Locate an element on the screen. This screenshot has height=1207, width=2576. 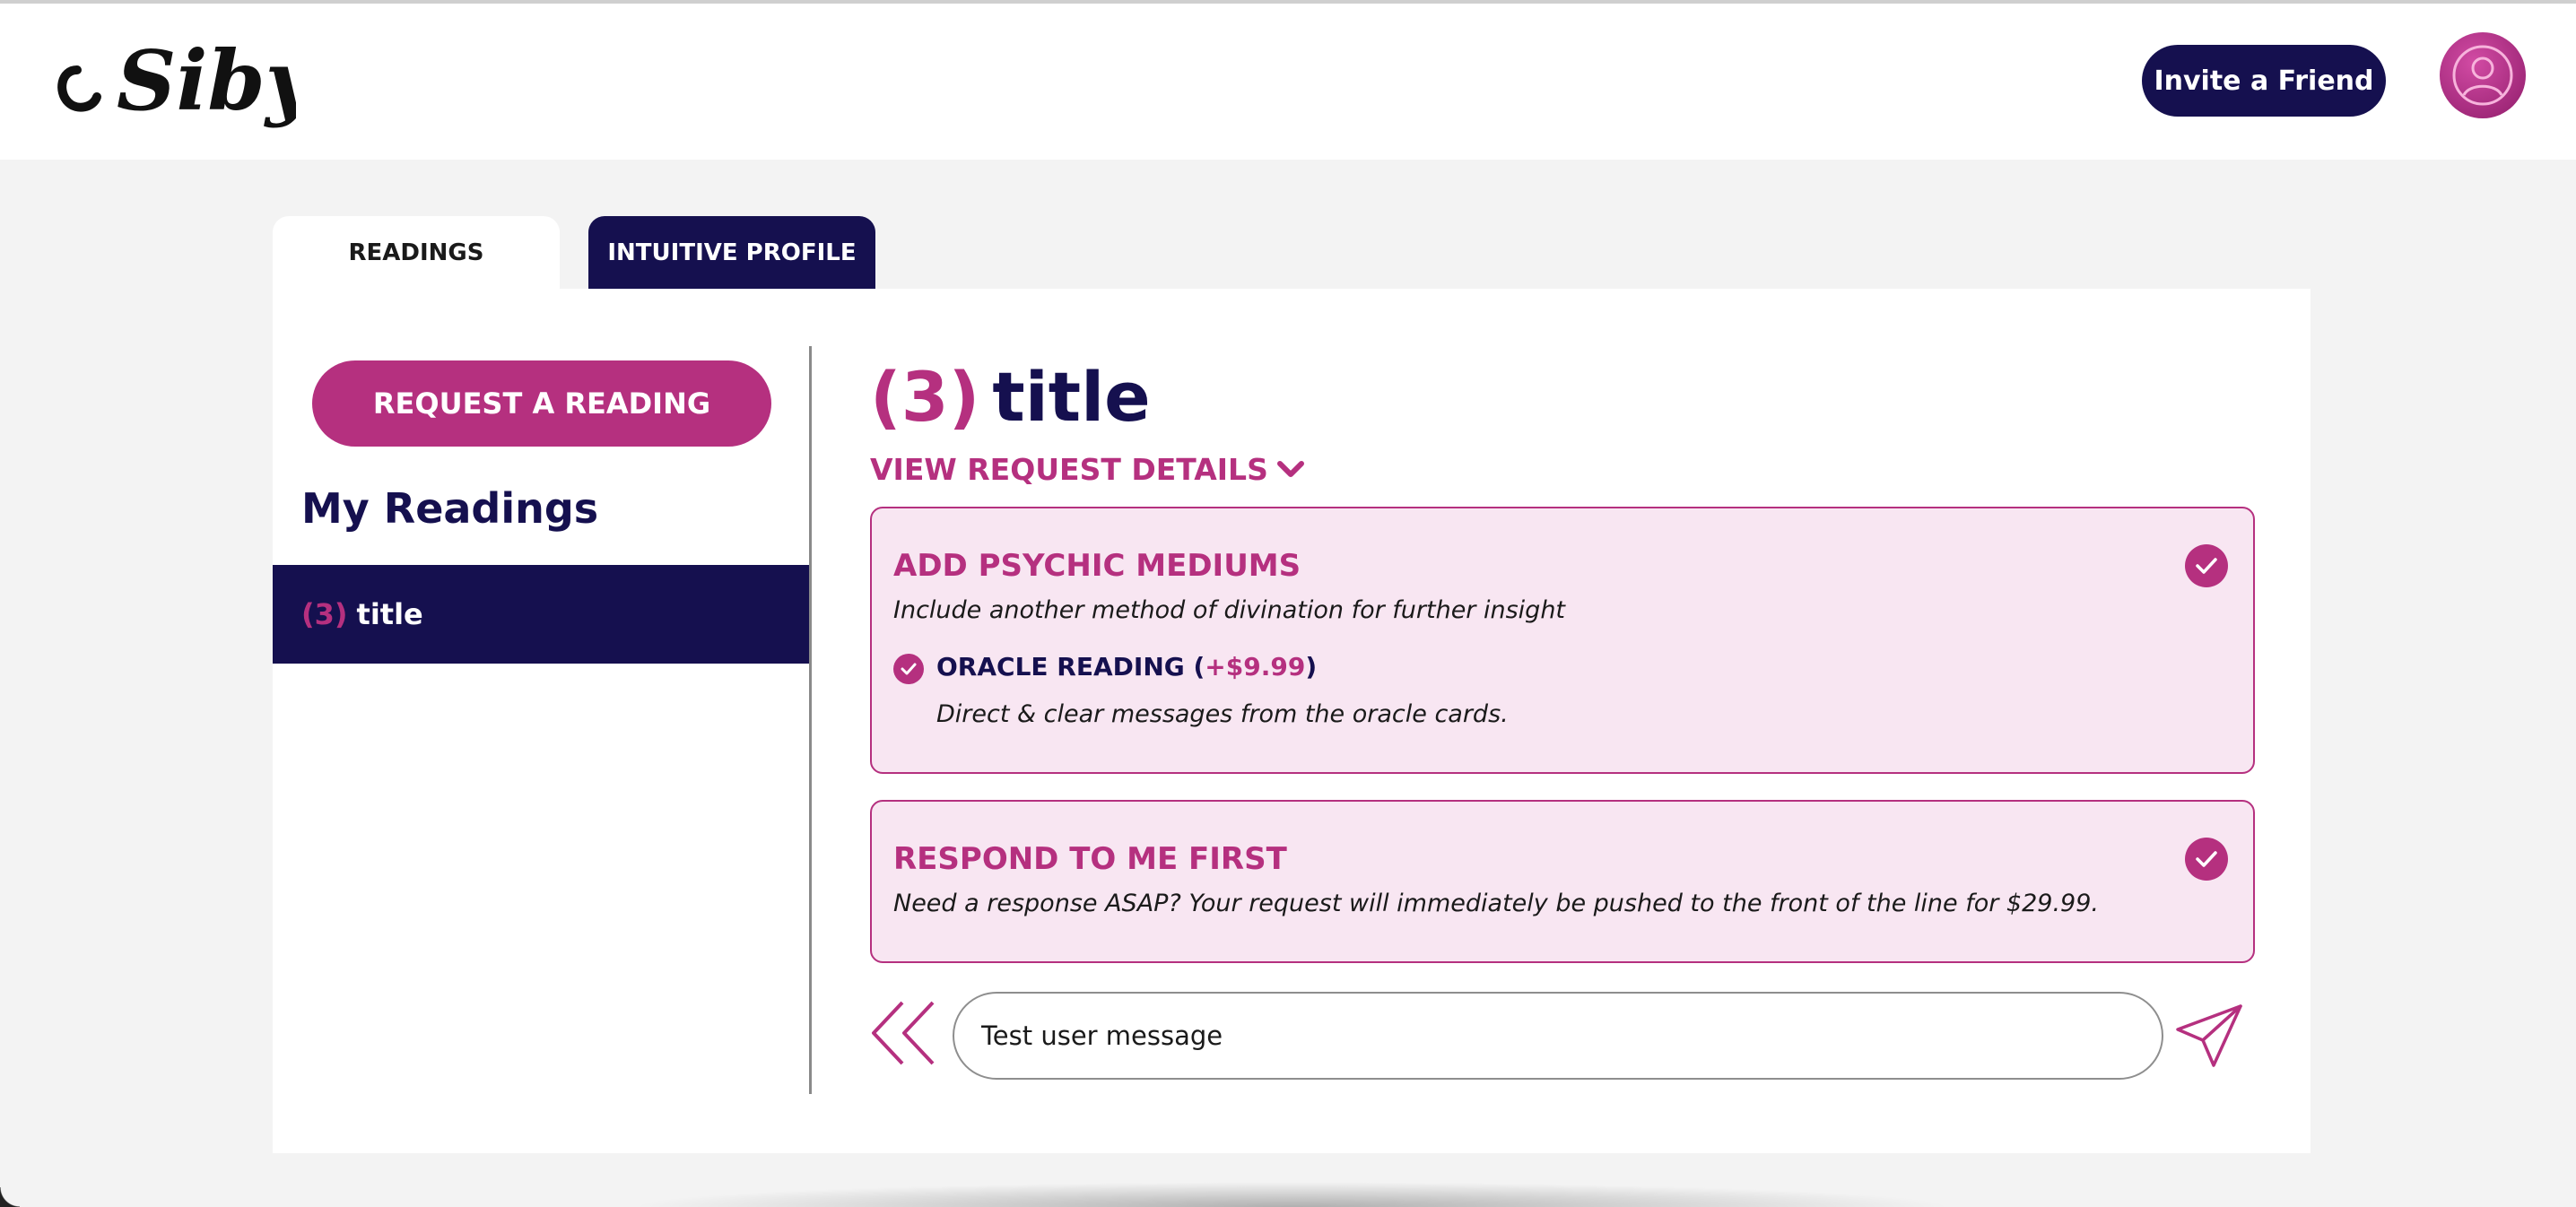
invite-friend-button: Invite a Friend is located at coordinates (2264, 81).